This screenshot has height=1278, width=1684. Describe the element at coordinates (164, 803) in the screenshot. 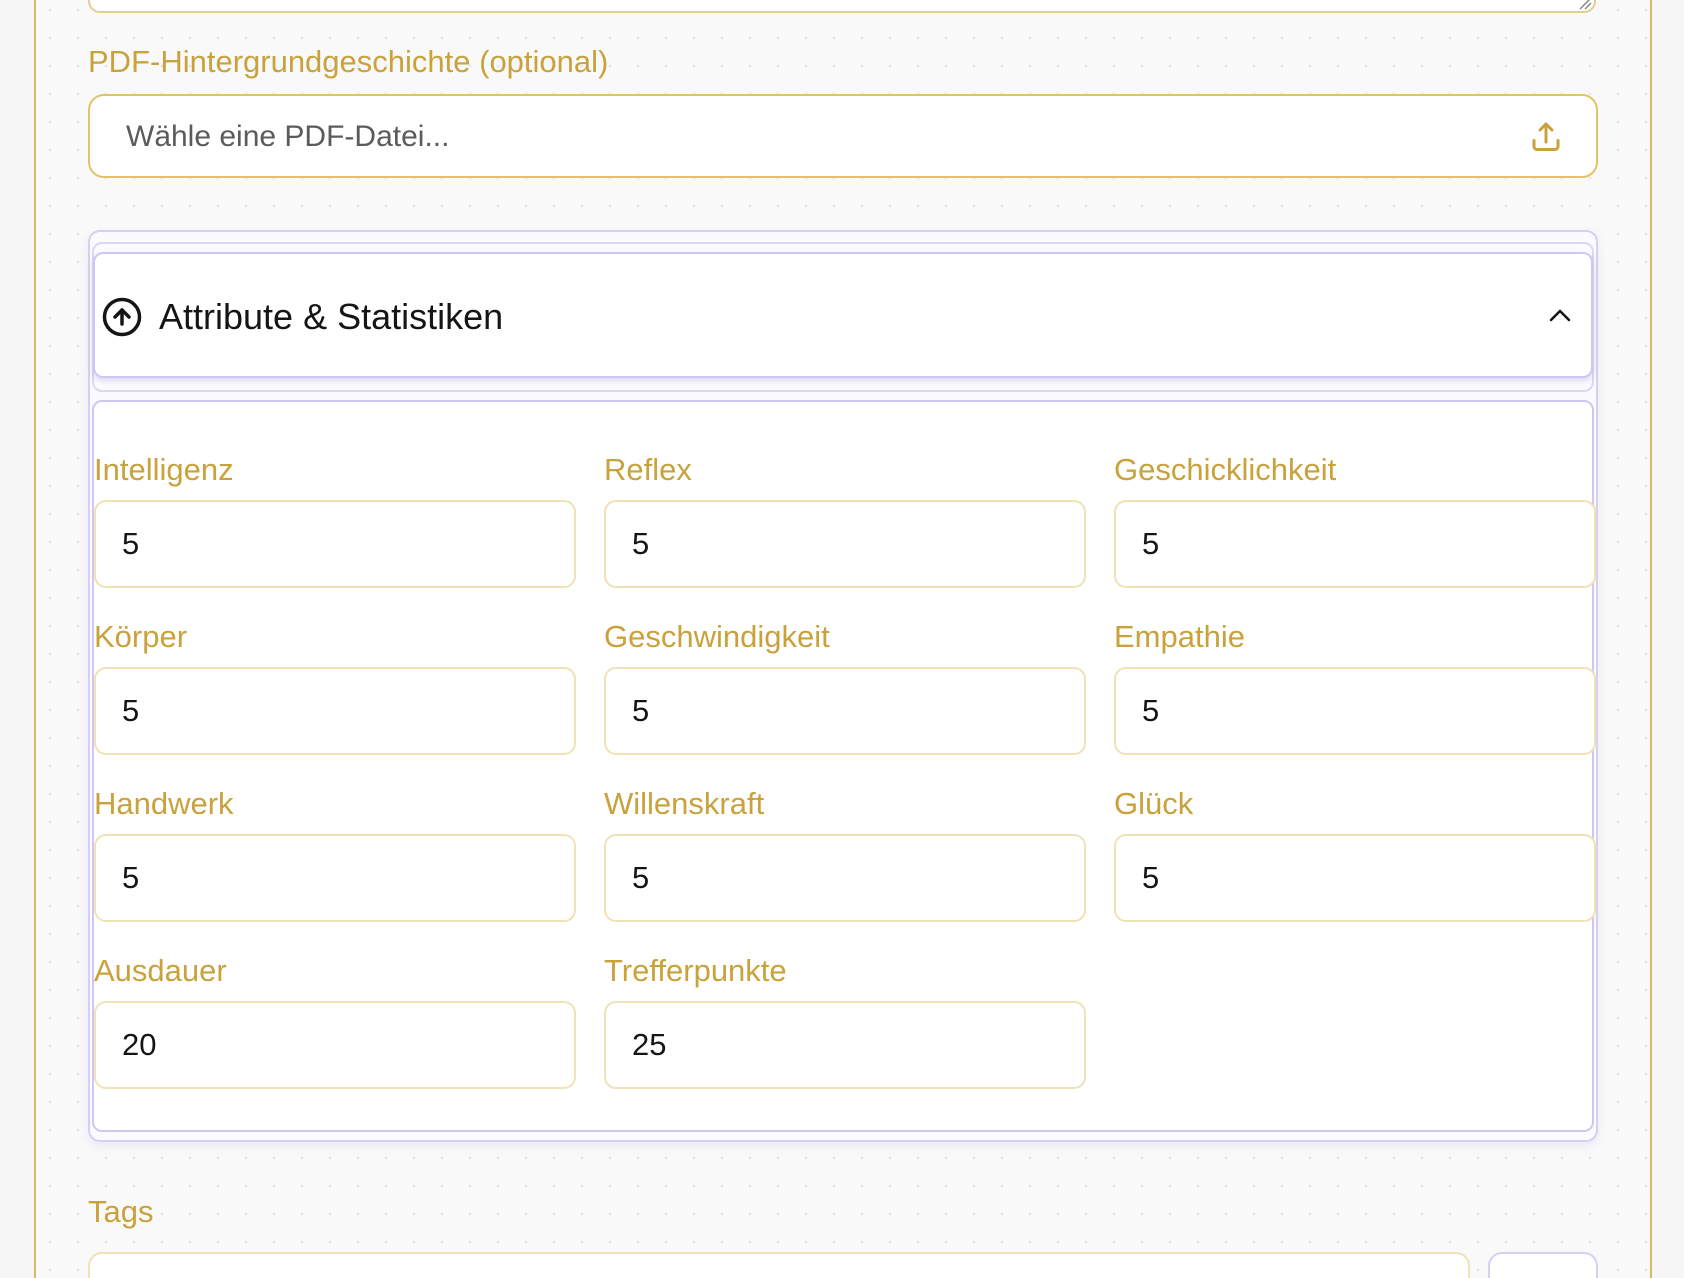

I see `handwerk-label: Handwerk` at that location.